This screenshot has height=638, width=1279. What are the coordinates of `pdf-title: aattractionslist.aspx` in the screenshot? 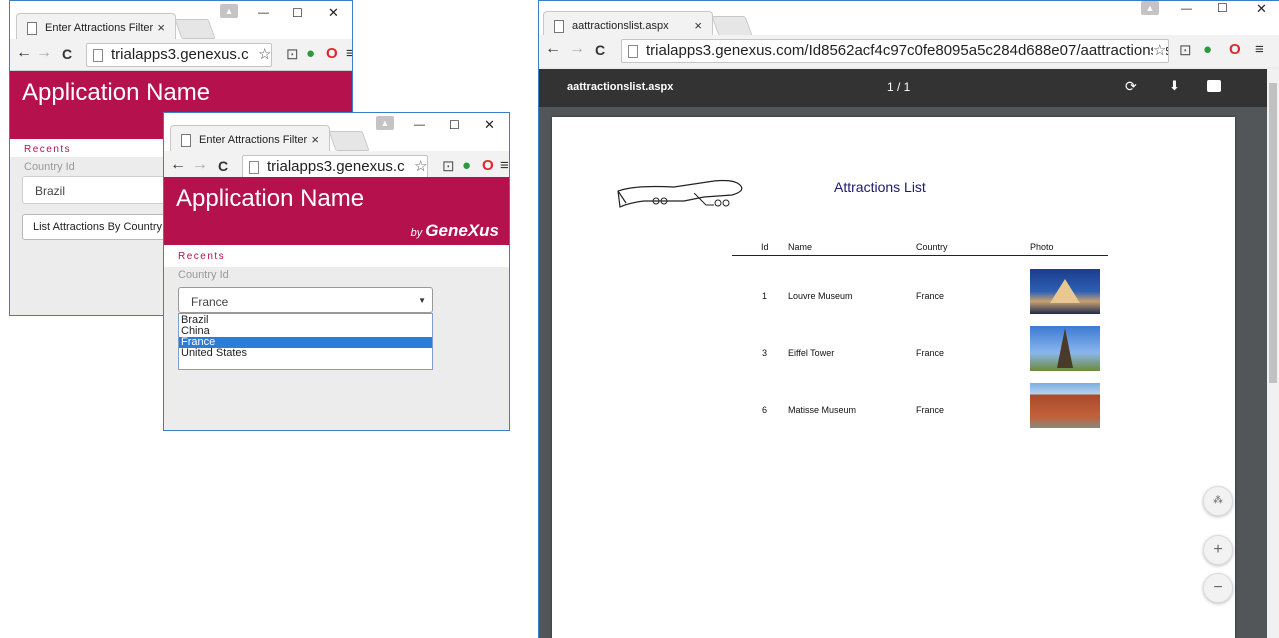 It's located at (620, 87).